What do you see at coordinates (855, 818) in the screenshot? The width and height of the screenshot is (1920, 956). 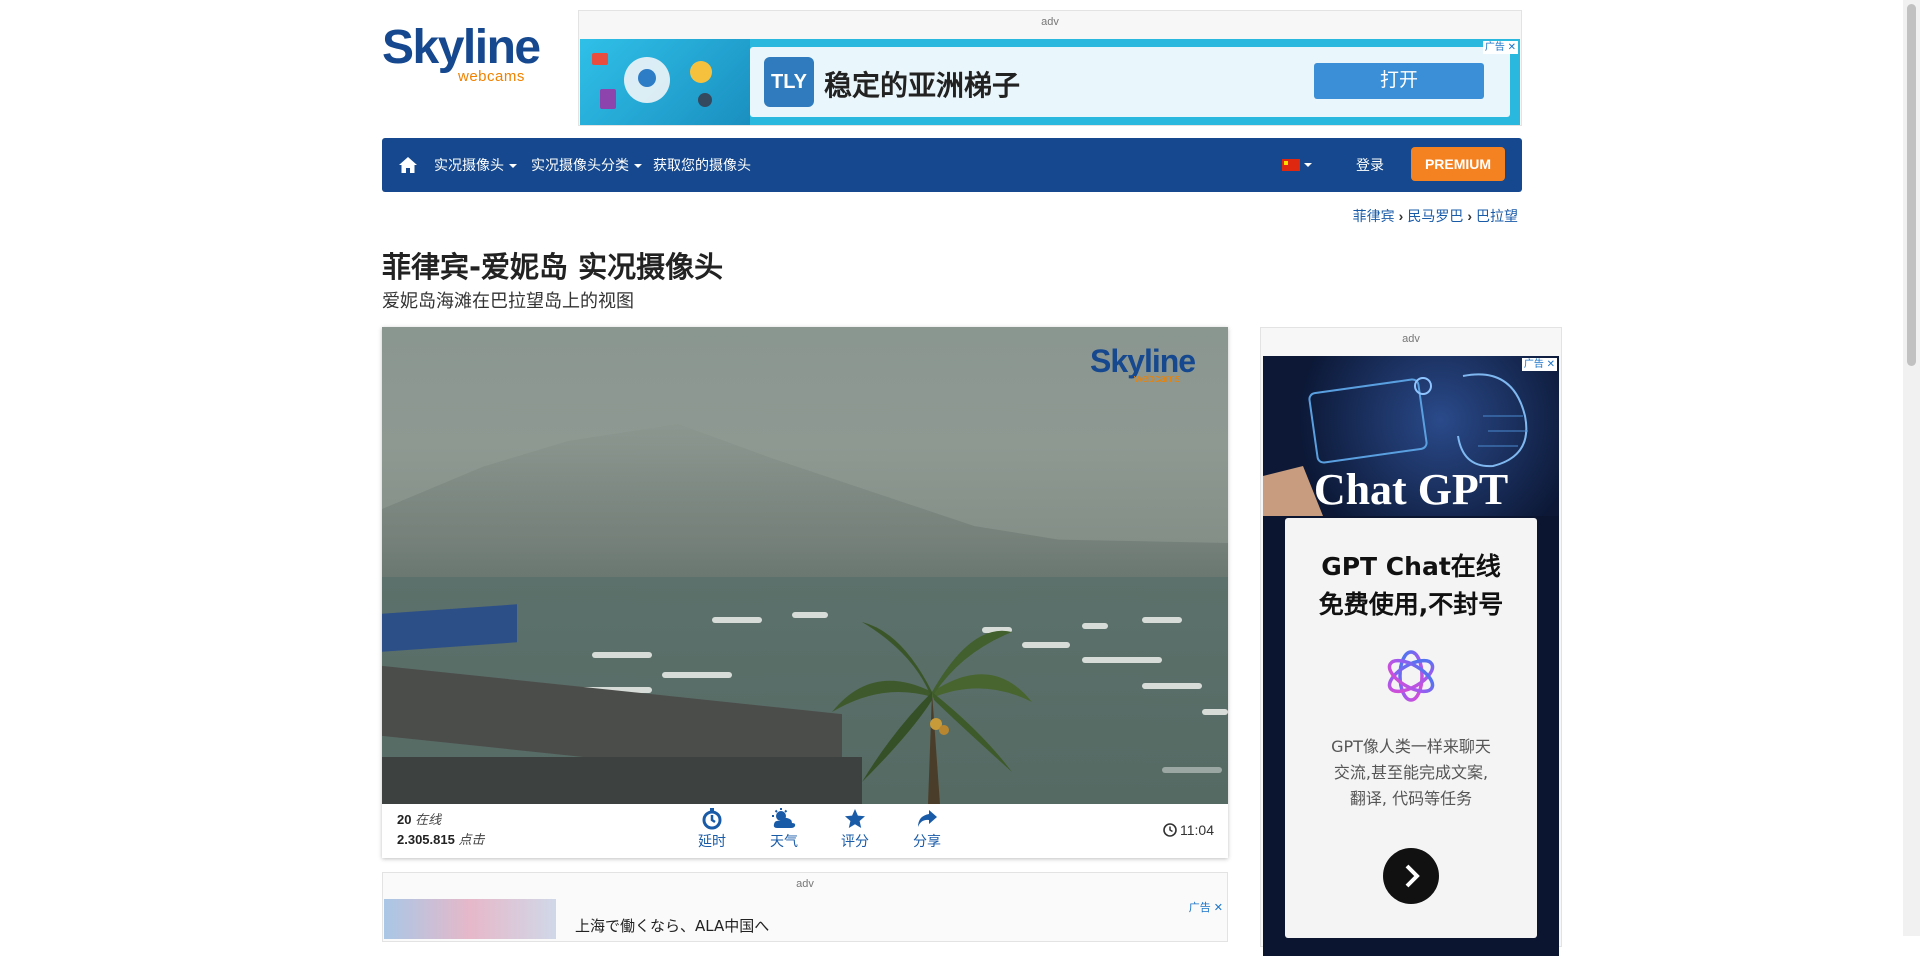 I see `star-icon` at bounding box center [855, 818].